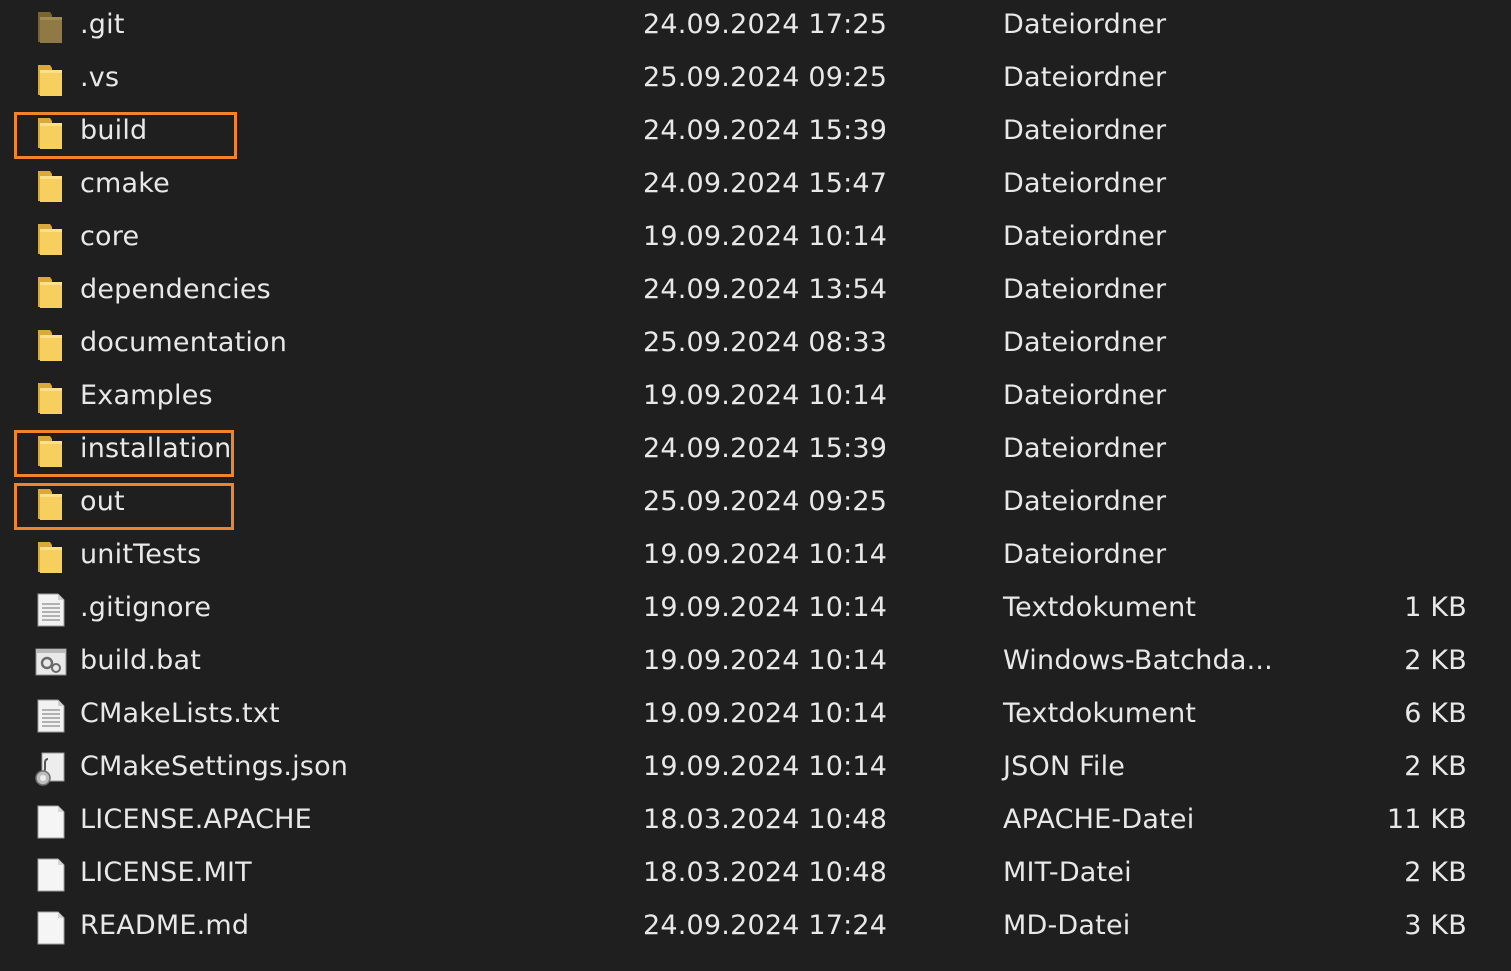 The height and width of the screenshot is (971, 1511). Describe the element at coordinates (1435, 713) in the screenshot. I see `file-size: 6 KB` at that location.